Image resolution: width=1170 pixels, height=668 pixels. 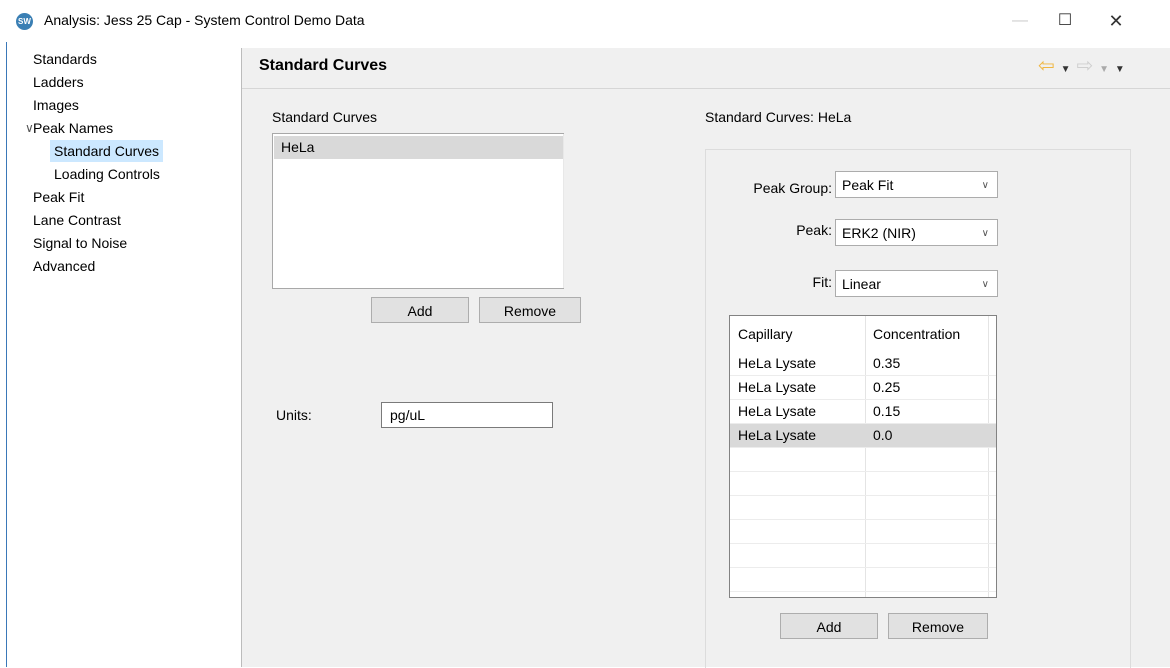 I want to click on close-button: ✕, so click(x=1116, y=21).